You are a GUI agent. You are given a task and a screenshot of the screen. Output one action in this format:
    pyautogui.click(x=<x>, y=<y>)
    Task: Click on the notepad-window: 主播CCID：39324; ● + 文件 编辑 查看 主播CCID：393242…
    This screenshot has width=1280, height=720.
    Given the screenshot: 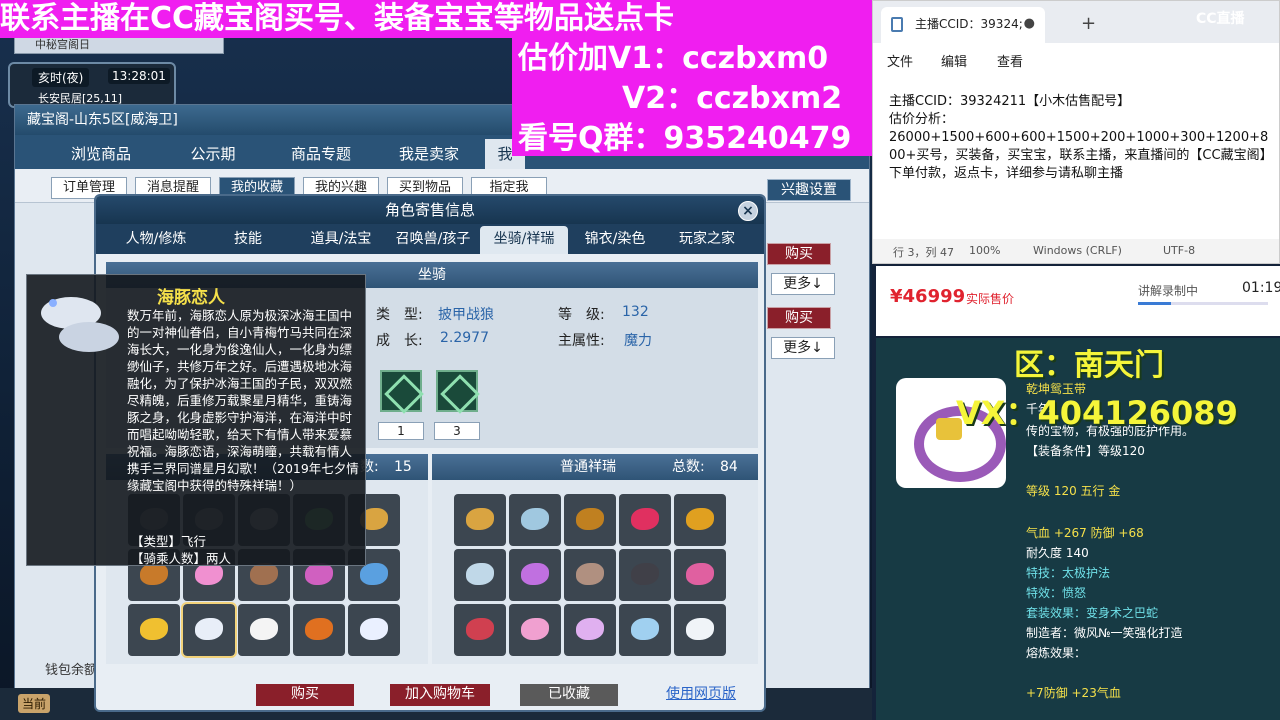 What is the action you would take?
    pyautogui.click(x=1076, y=132)
    